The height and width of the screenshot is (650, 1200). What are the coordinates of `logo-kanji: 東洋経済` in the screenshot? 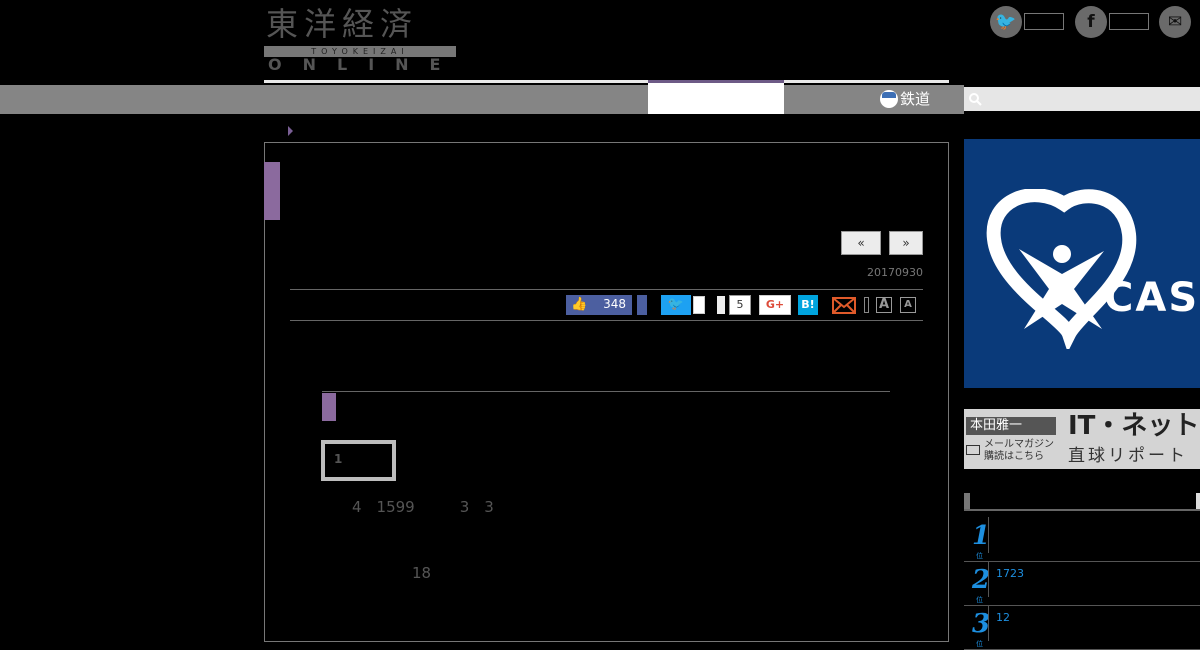 It's located at (342, 24).